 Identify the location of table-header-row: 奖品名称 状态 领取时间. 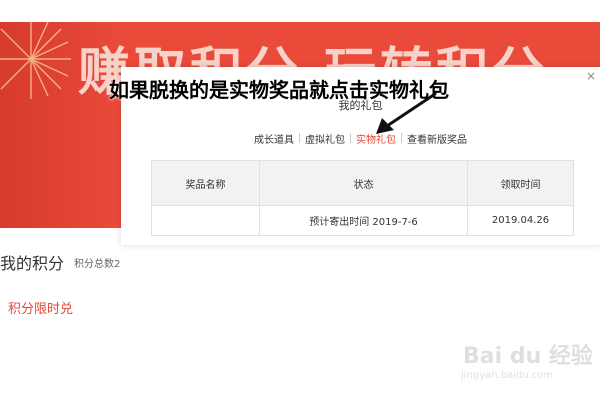
(362, 183).